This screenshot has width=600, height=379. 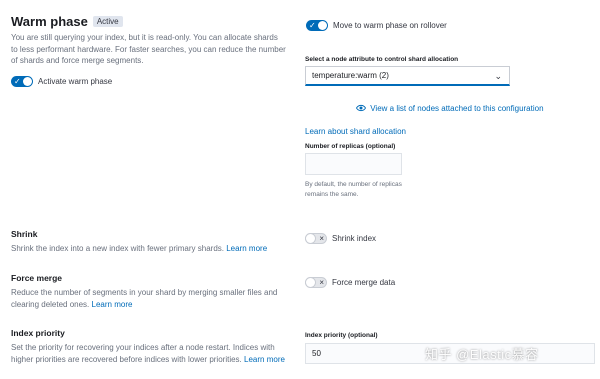 I want to click on shrink-index-toggle: ×, so click(x=316, y=238).